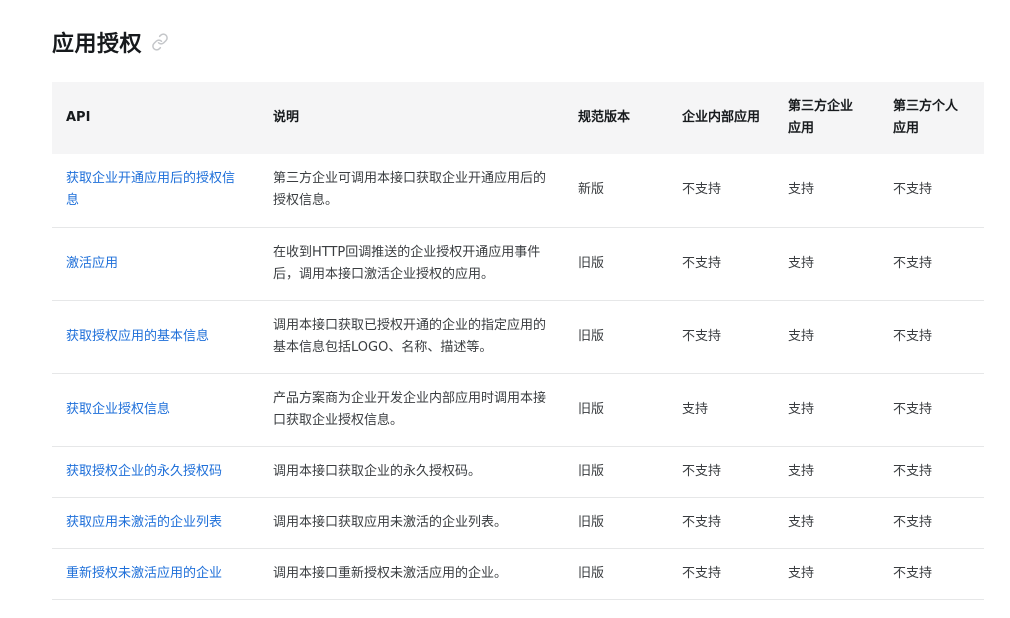 The height and width of the screenshot is (618, 1010). What do you see at coordinates (721, 410) in the screenshot?
I see `internal-app-cell: 支持` at bounding box center [721, 410].